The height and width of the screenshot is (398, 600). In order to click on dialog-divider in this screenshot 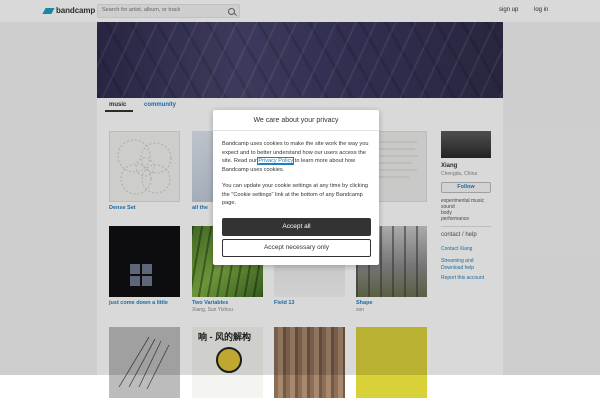, I will do `click(296, 130)`.